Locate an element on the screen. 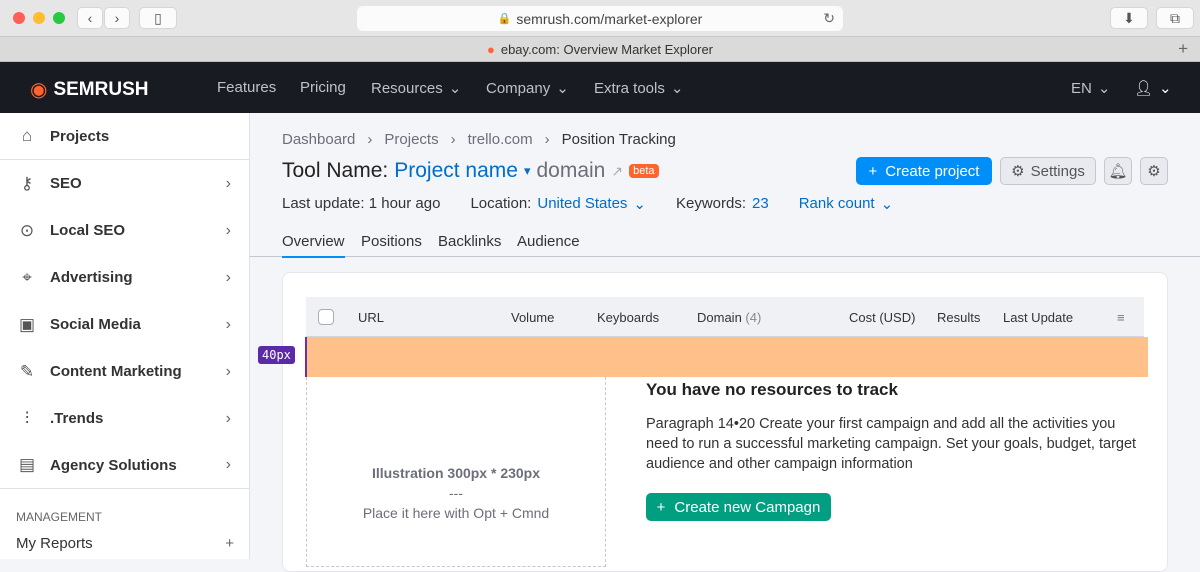  maximize-window-button is located at coordinates (59, 18).